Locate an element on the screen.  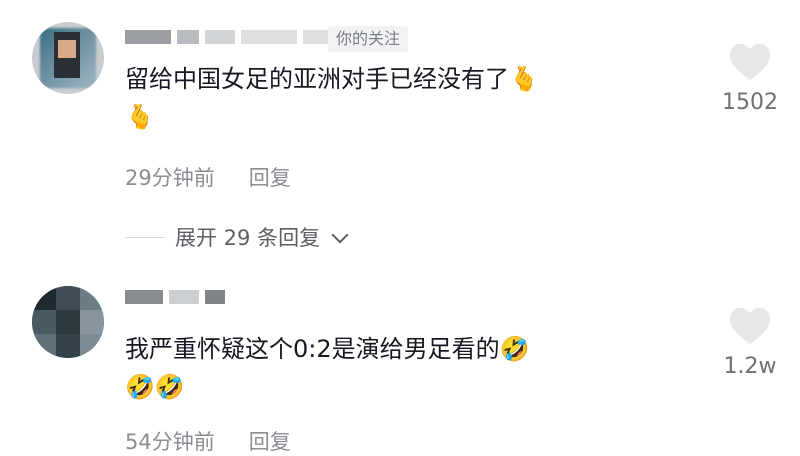
rolling-laughing-emoji: 🤣🤣 is located at coordinates (155, 387).